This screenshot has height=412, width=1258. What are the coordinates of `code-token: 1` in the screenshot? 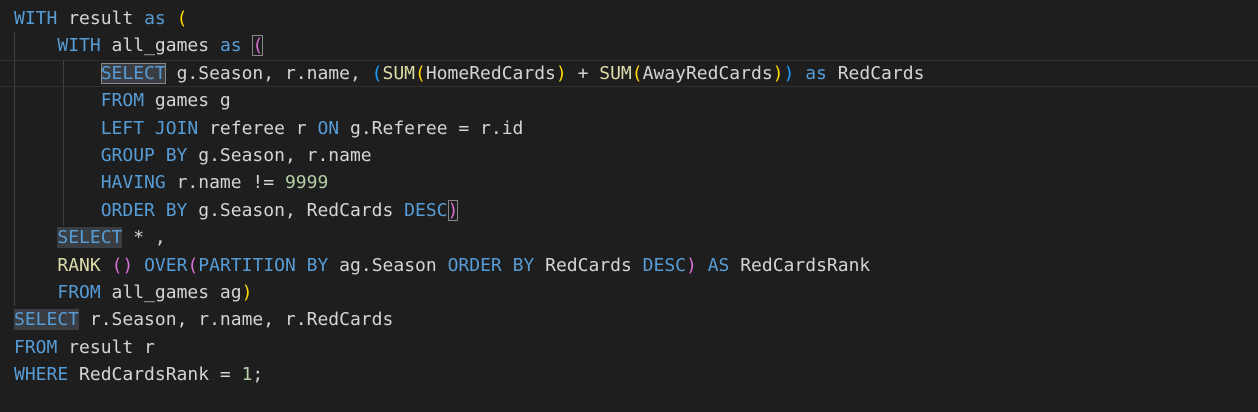 It's located at (247, 375).